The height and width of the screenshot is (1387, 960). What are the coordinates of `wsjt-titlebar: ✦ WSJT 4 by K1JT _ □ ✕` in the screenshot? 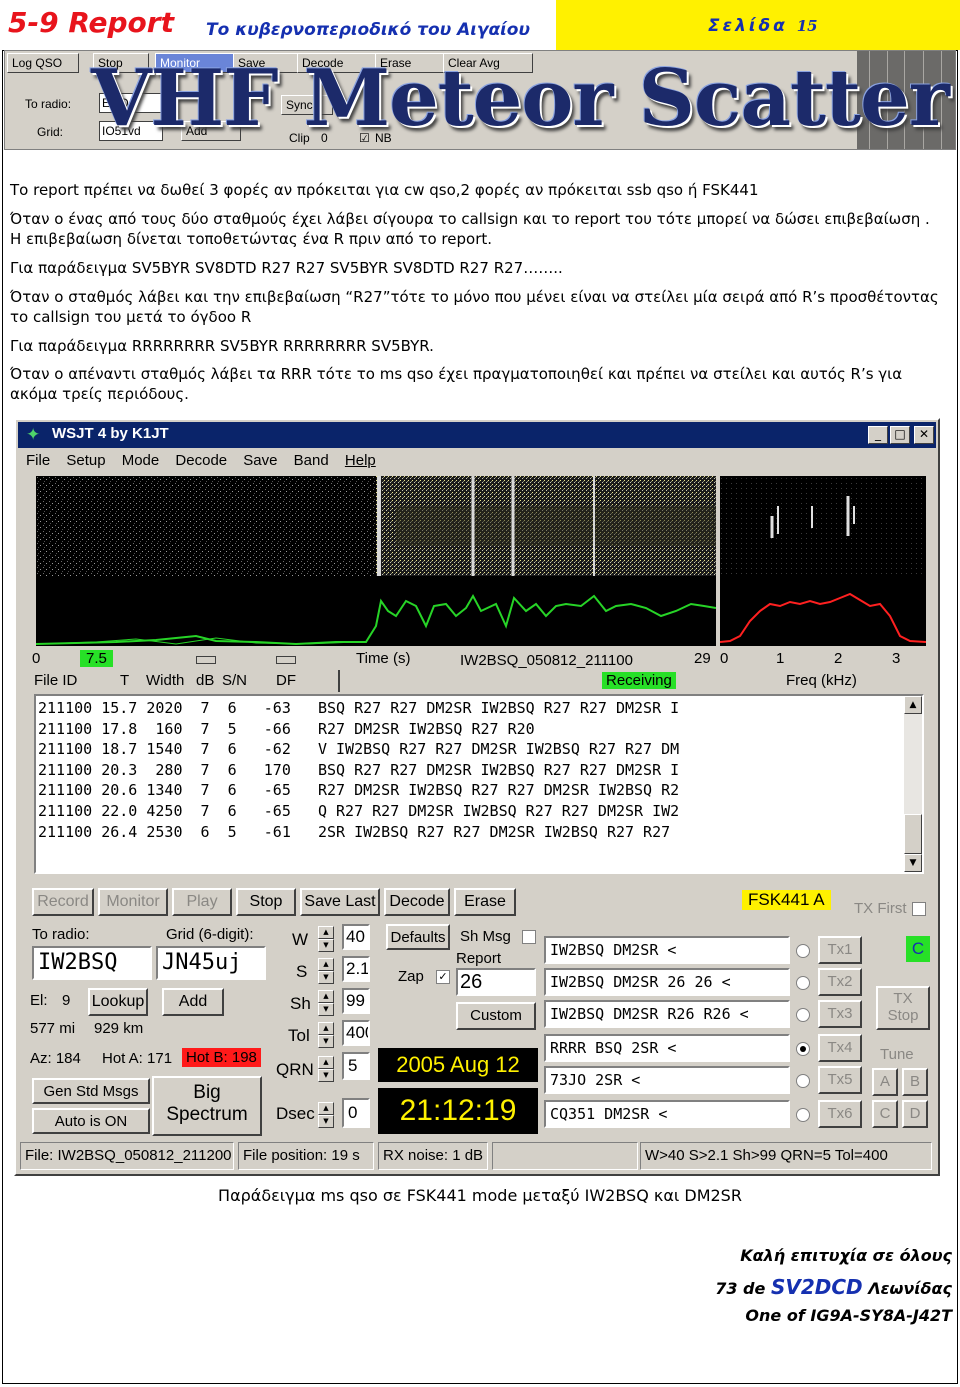 It's located at (477, 435).